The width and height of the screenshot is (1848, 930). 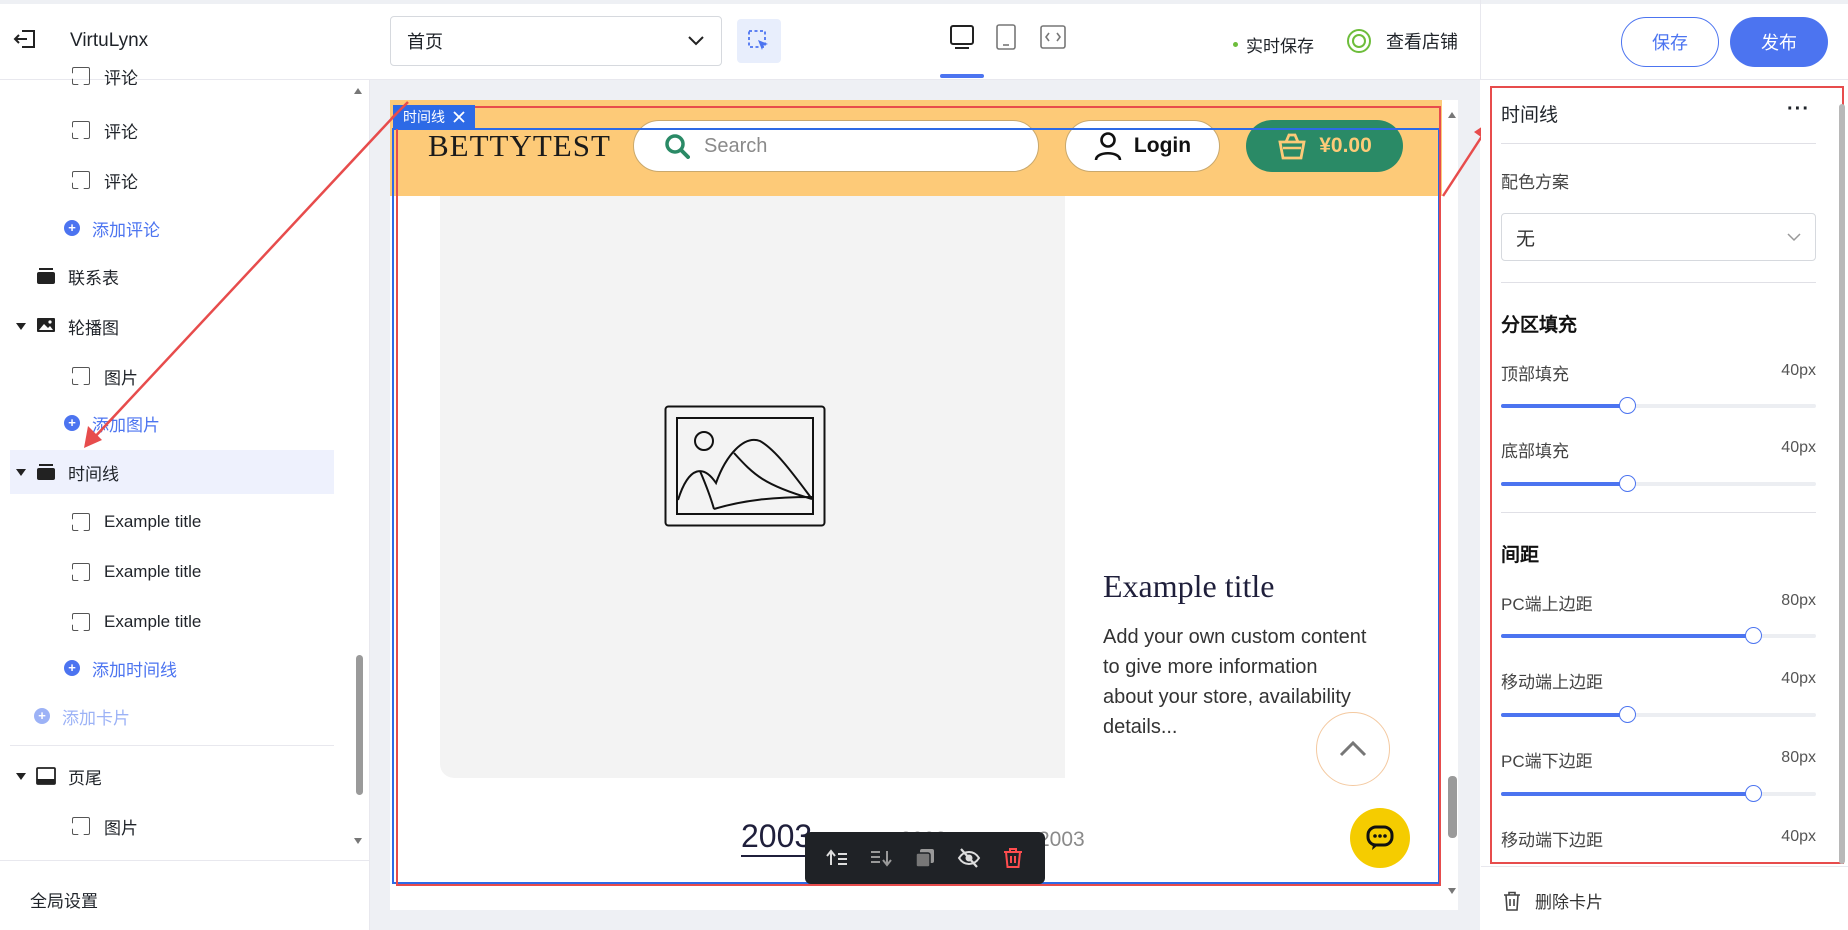 I want to click on pc-top-margin-label: PC端上边距, so click(x=1547, y=604).